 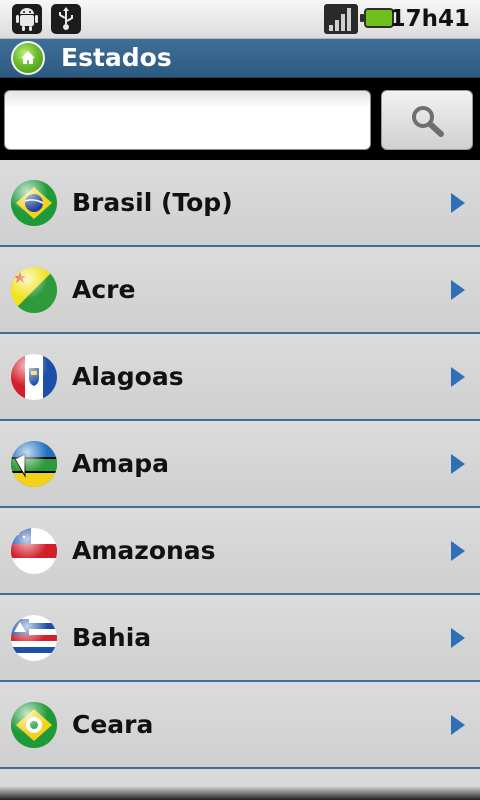 I want to click on amazonas-flag-icon, so click(x=34, y=551).